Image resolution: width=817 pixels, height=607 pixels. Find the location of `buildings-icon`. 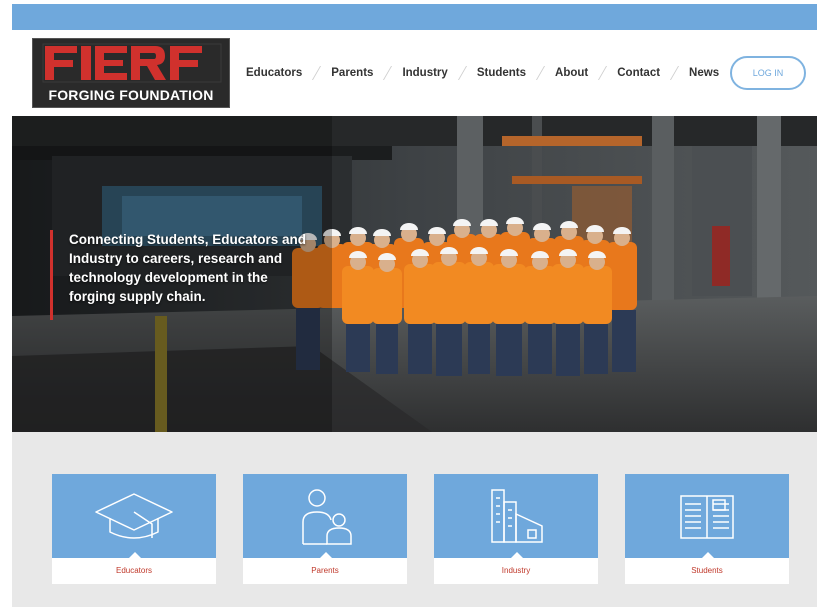

buildings-icon is located at coordinates (517, 516).